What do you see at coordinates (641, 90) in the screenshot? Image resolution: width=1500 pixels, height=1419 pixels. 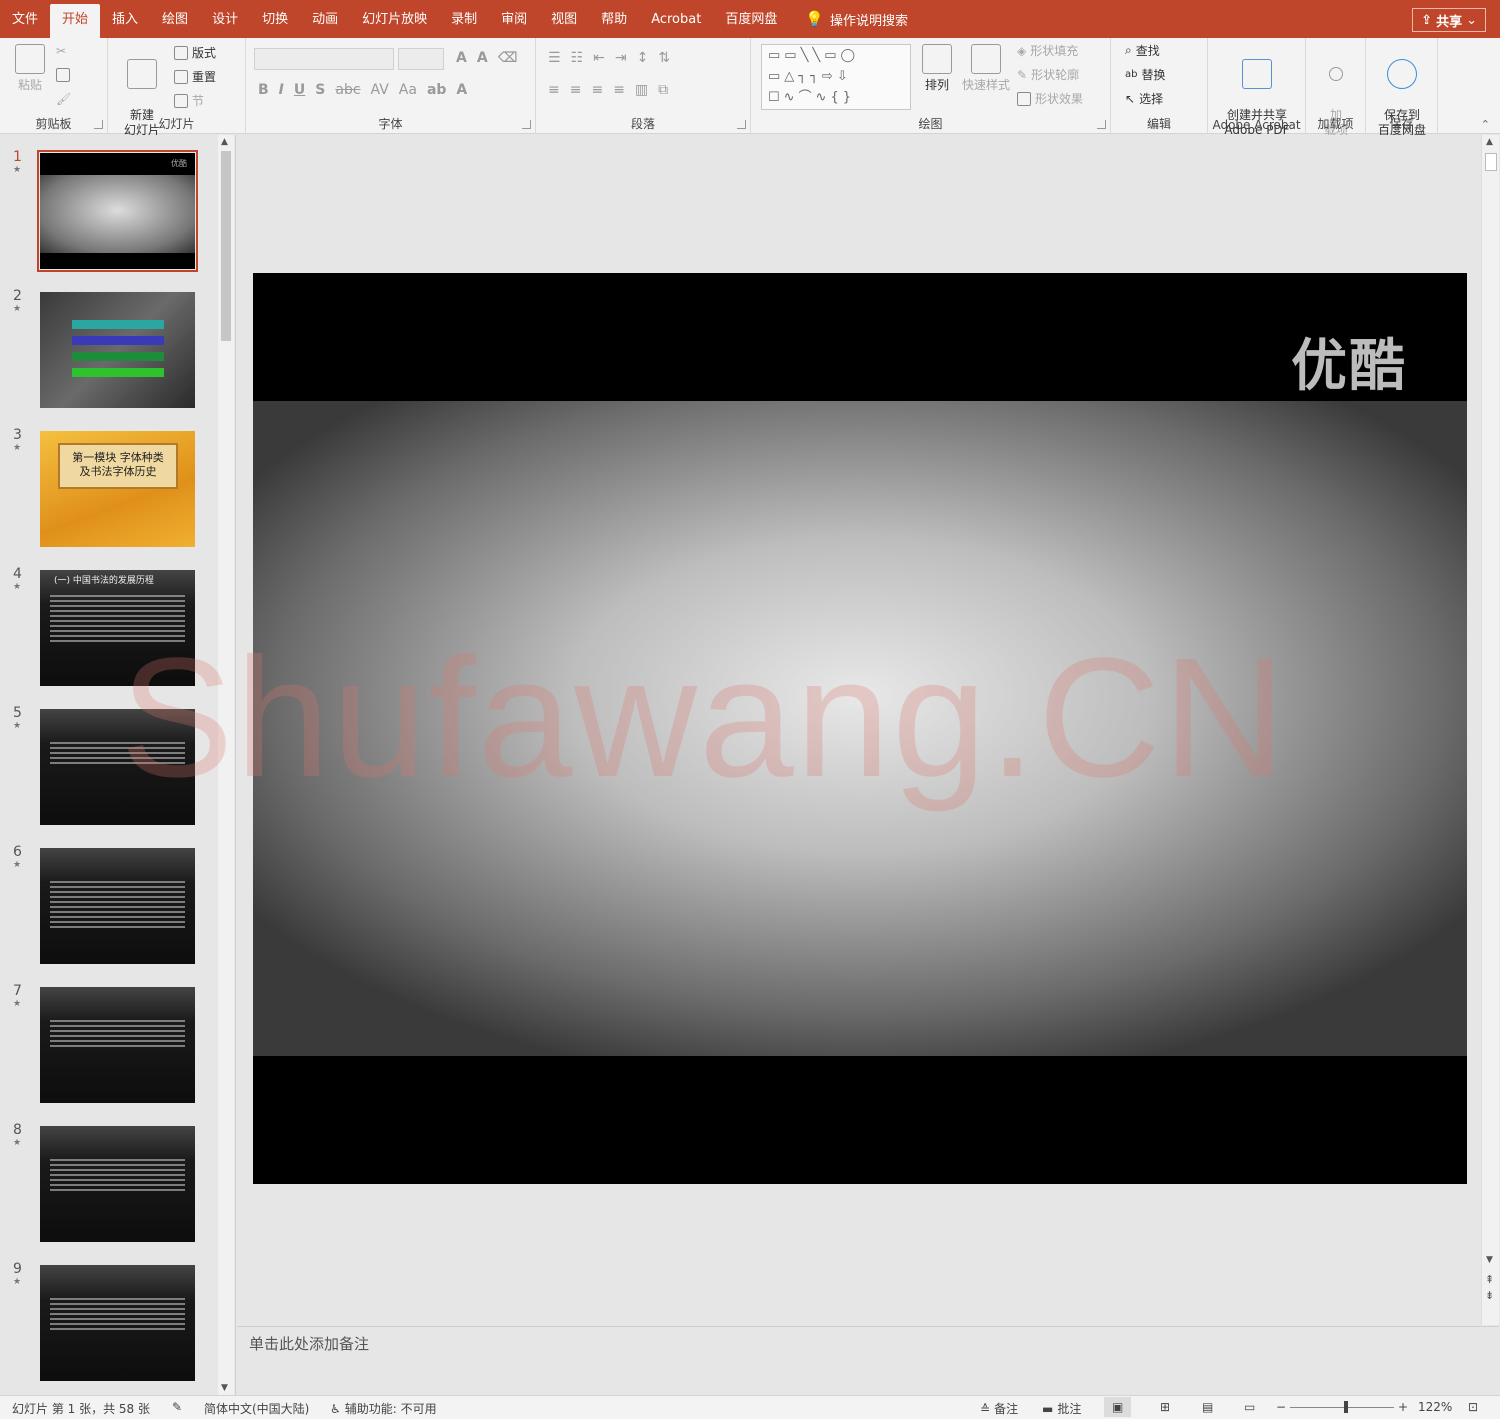 I see `columns-icon: ▥` at bounding box center [641, 90].